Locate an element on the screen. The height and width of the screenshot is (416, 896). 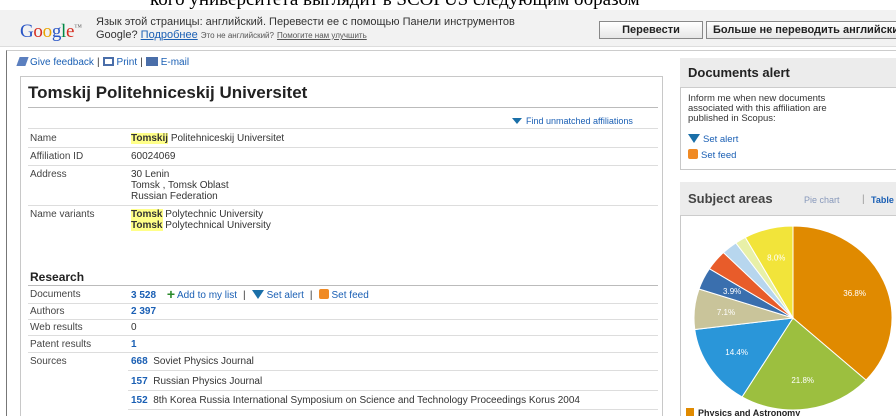
plus-icon: + is located at coordinates (170, 294).